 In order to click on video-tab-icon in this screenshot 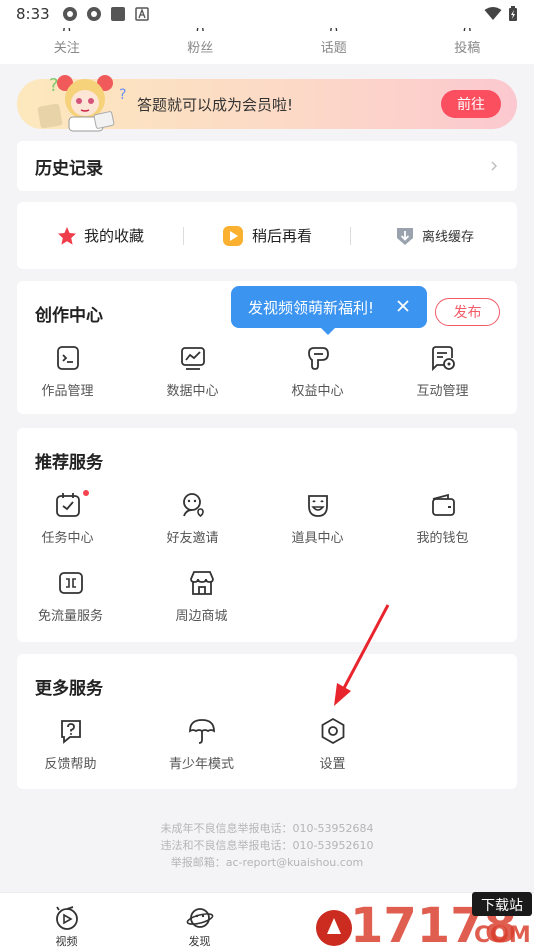, I will do `click(66, 918)`.